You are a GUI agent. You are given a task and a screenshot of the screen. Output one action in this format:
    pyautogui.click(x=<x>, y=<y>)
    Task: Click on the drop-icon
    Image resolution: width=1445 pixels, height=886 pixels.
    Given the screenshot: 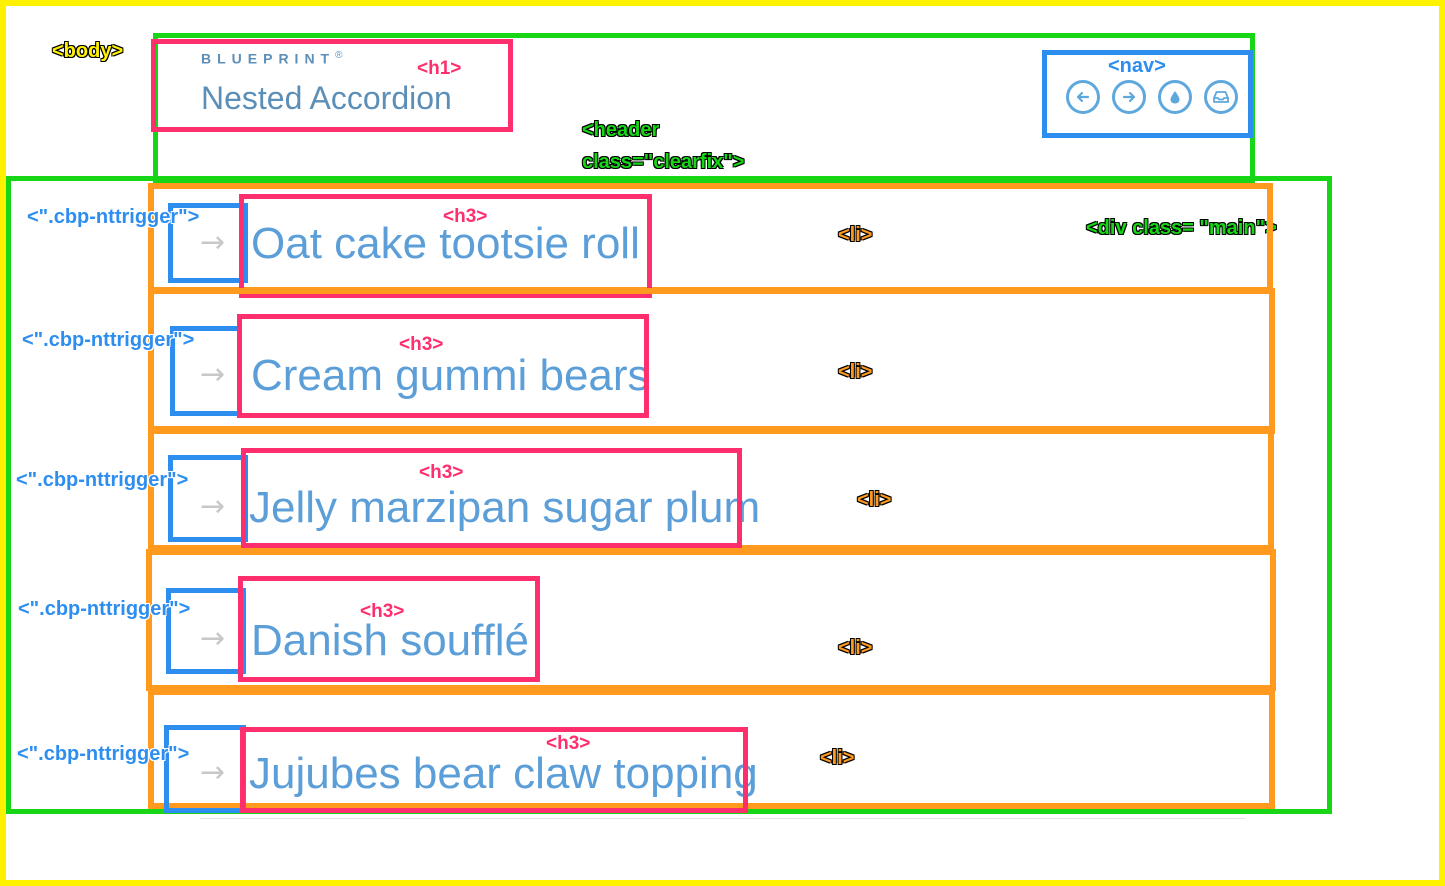 What is the action you would take?
    pyautogui.click(x=1175, y=97)
    